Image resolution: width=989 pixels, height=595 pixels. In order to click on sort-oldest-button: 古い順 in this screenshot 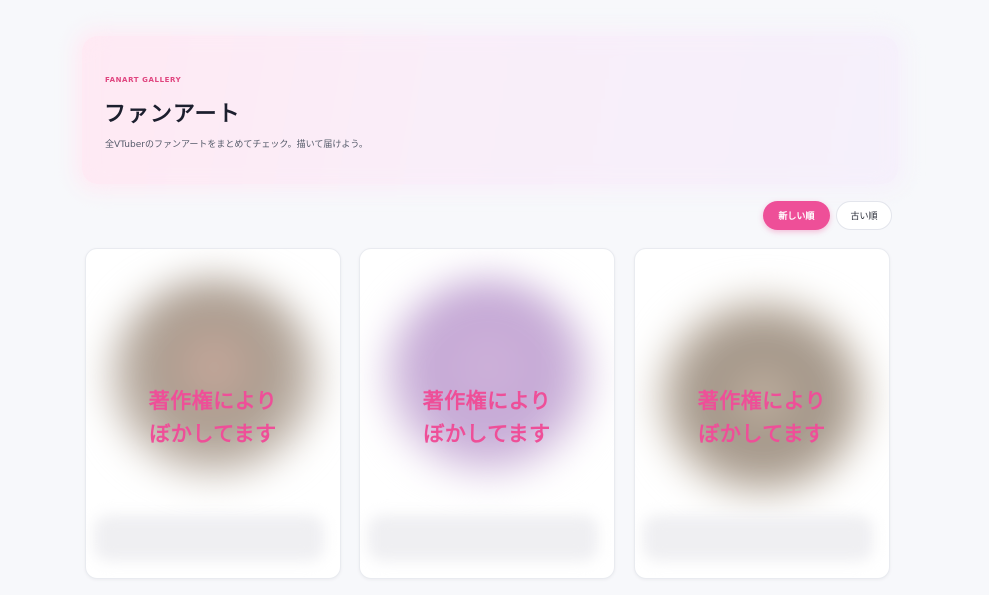, I will do `click(864, 215)`.